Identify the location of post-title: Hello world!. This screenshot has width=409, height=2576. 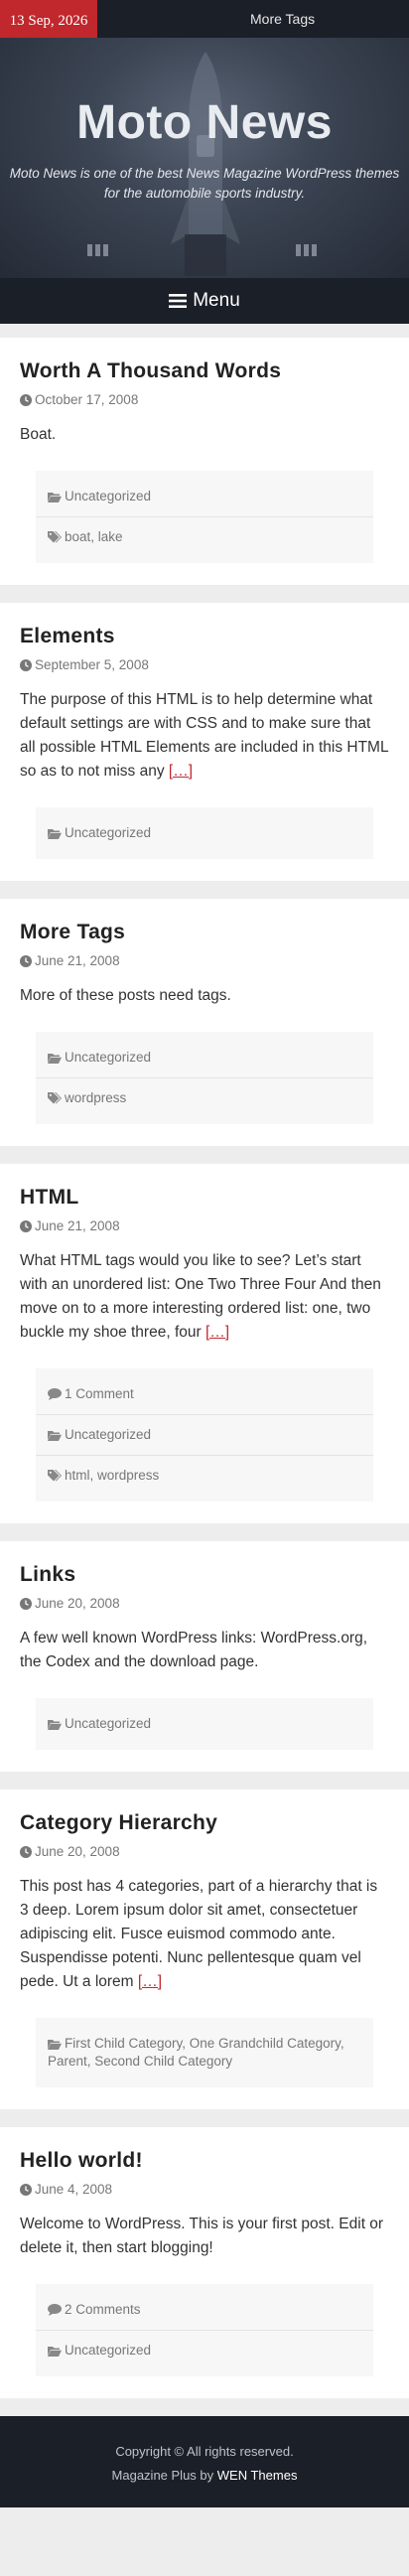
(204, 2161).